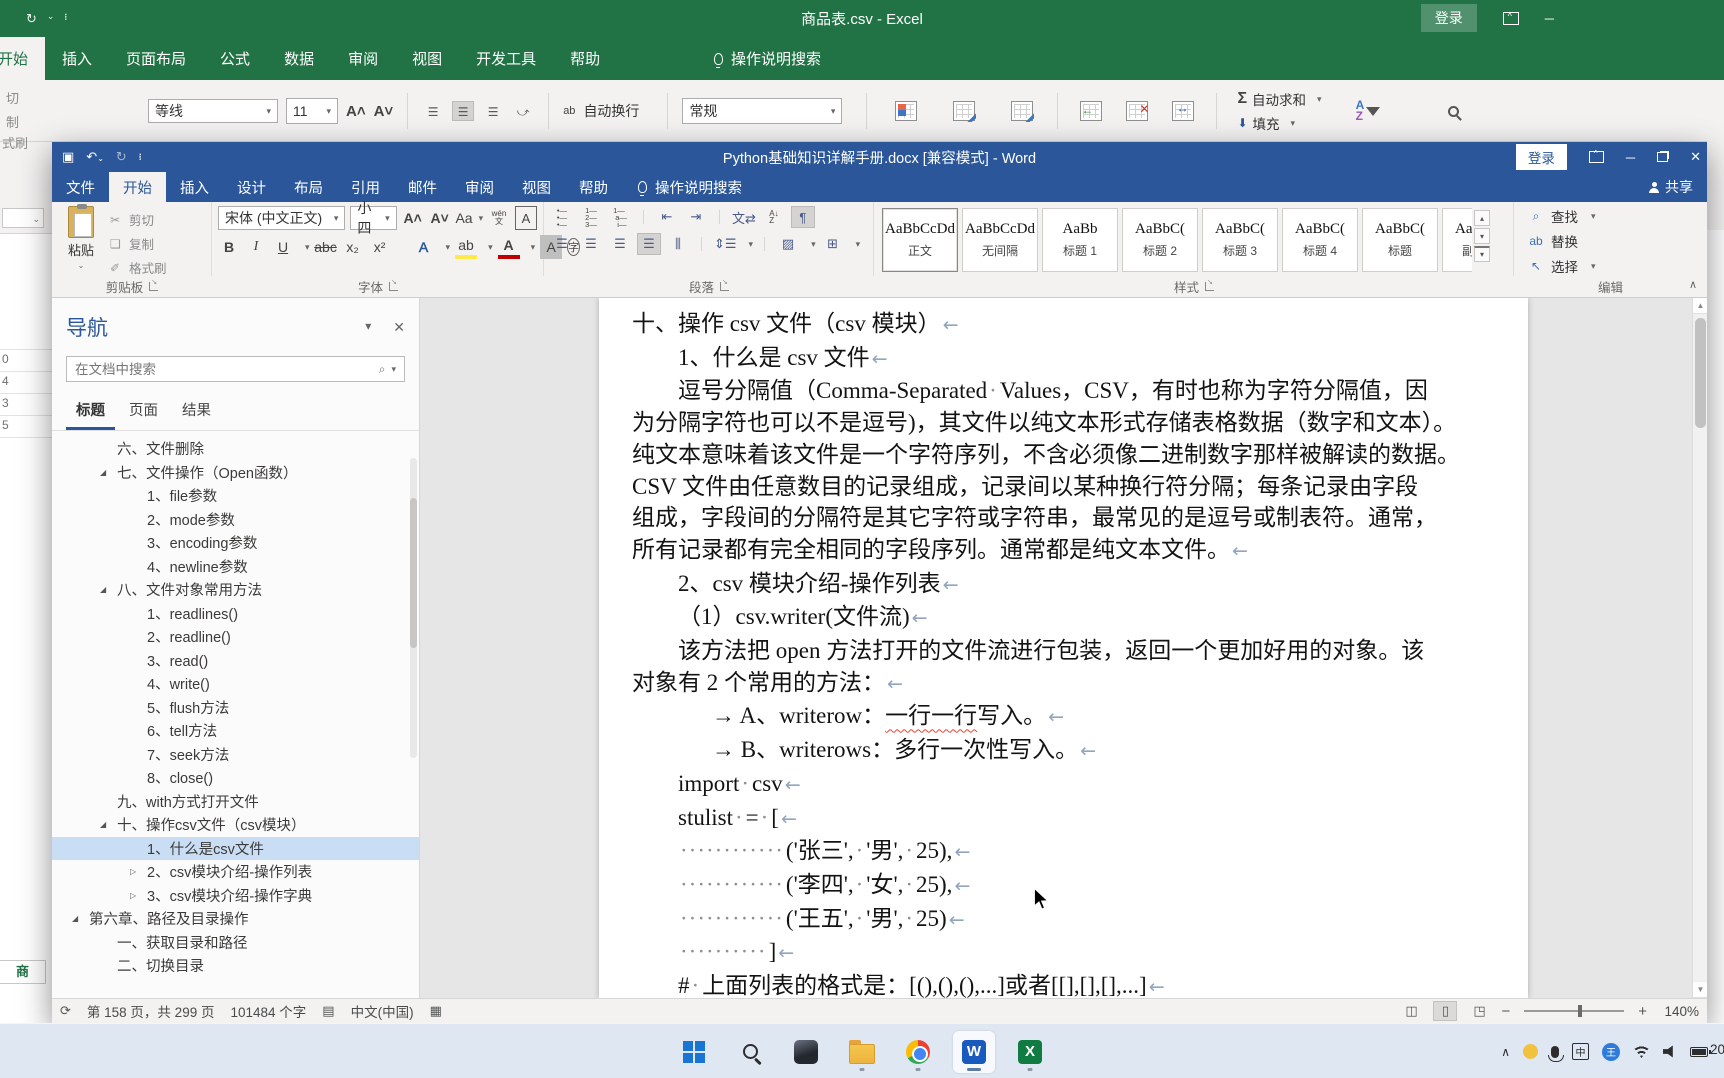  Describe the element at coordinates (1671, 187) in the screenshot. I see `share-button: 共享` at that location.